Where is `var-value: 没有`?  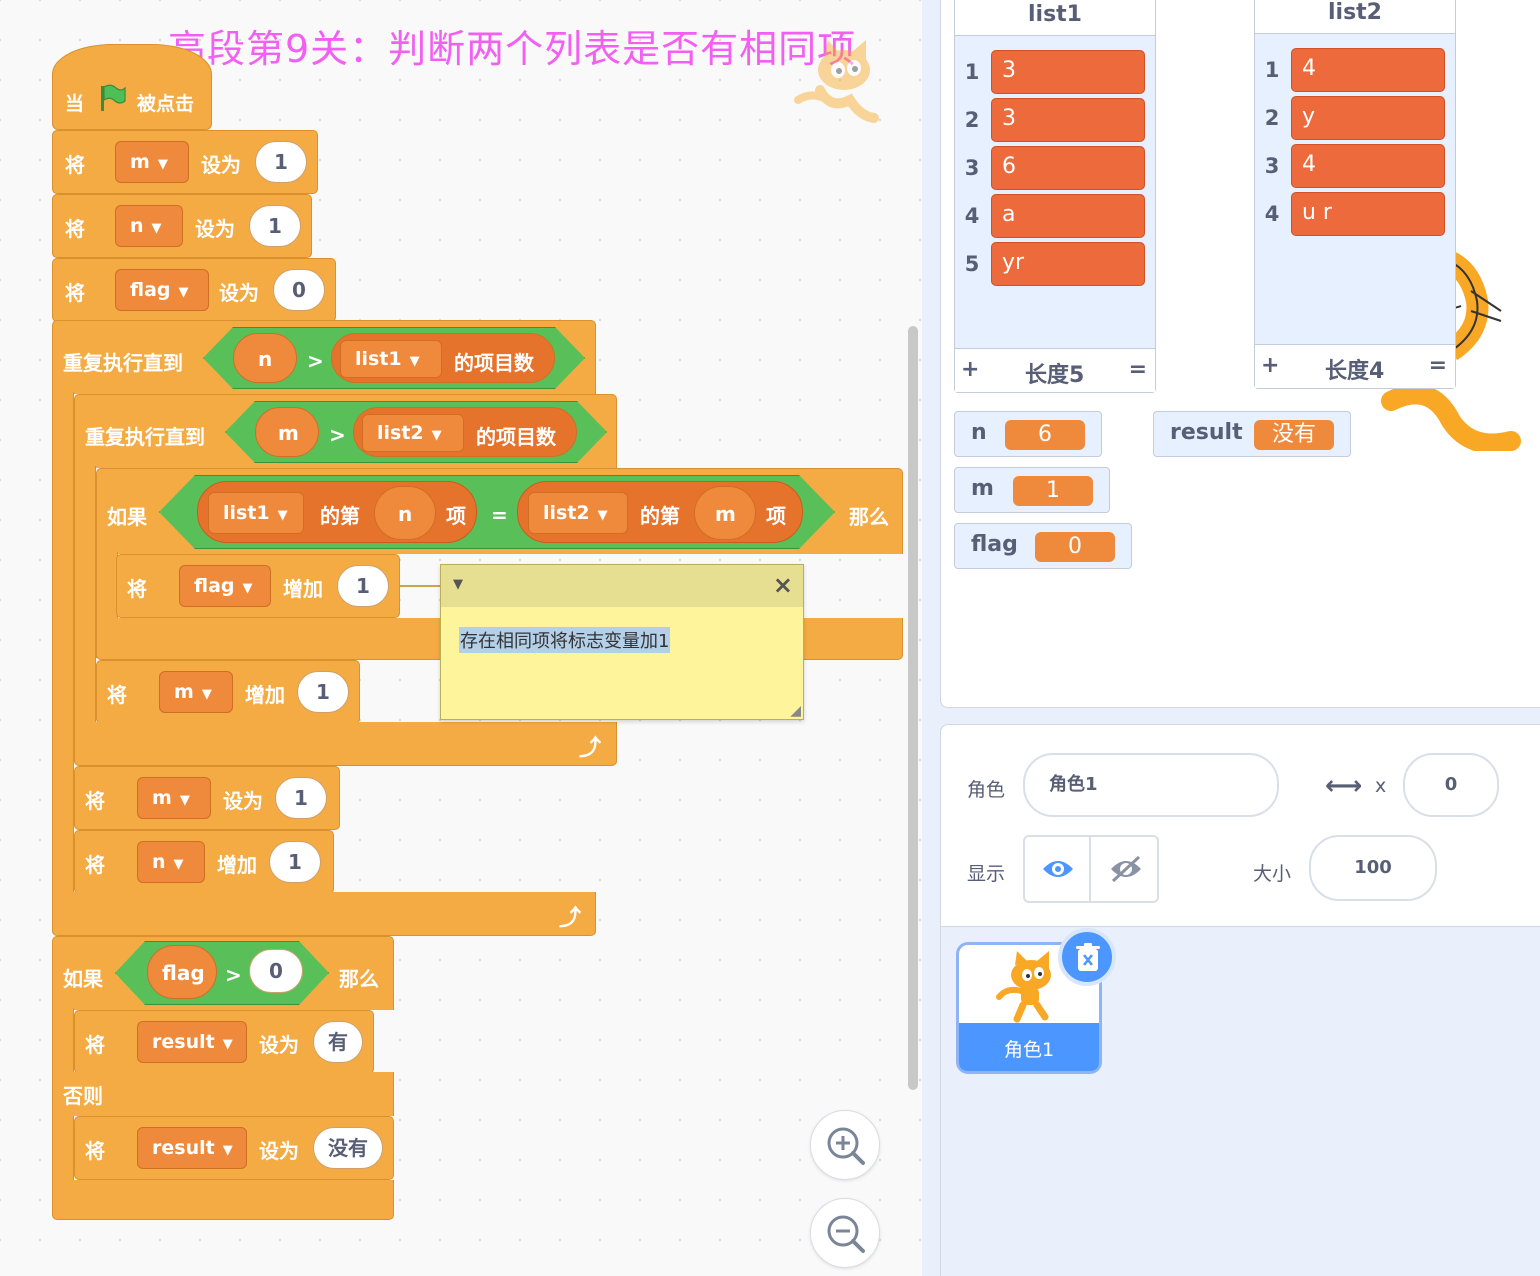 var-value: 没有 is located at coordinates (1294, 435).